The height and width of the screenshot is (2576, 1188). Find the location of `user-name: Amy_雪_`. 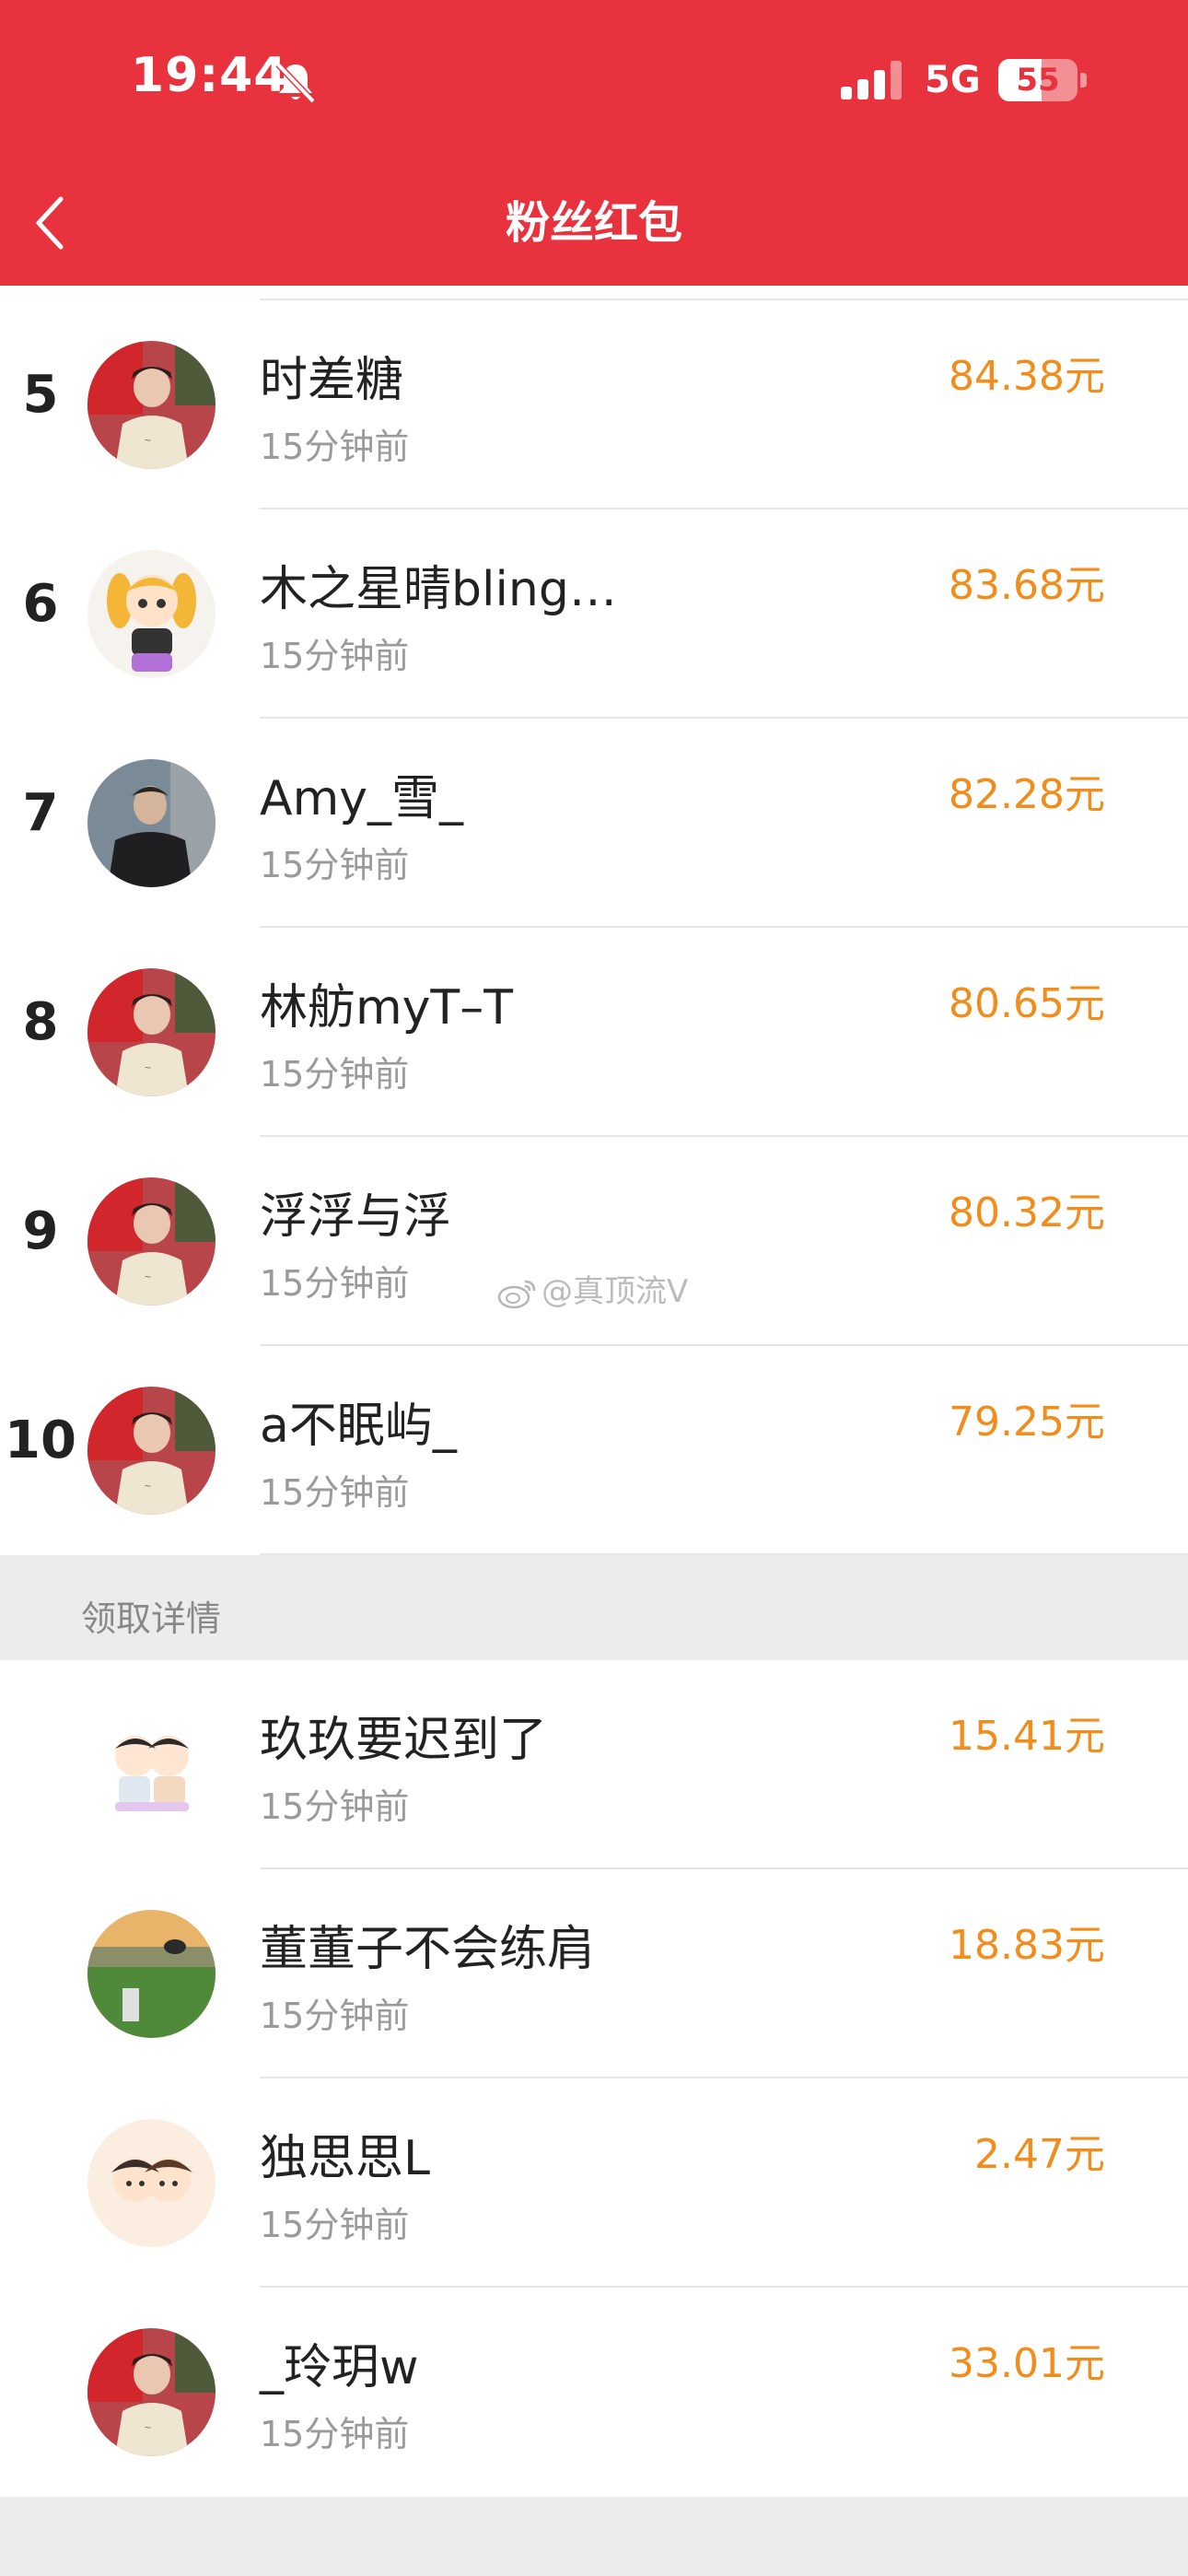

user-name: Amy_雪_ is located at coordinates (361, 793).